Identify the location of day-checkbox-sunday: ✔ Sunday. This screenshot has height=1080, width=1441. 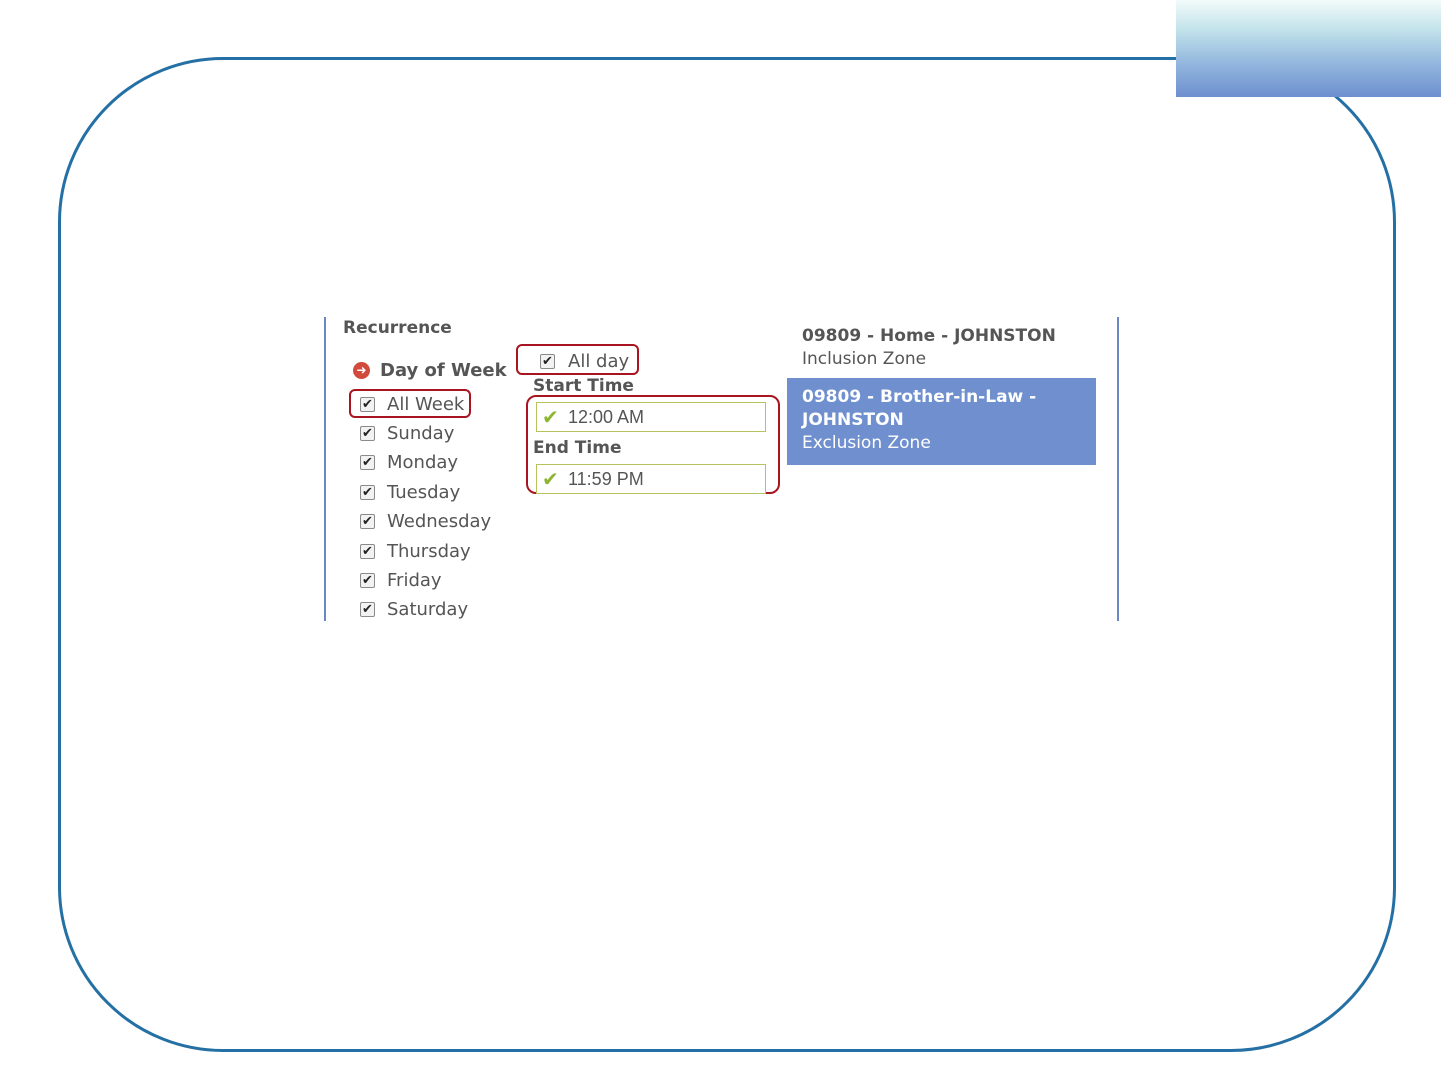
(407, 433).